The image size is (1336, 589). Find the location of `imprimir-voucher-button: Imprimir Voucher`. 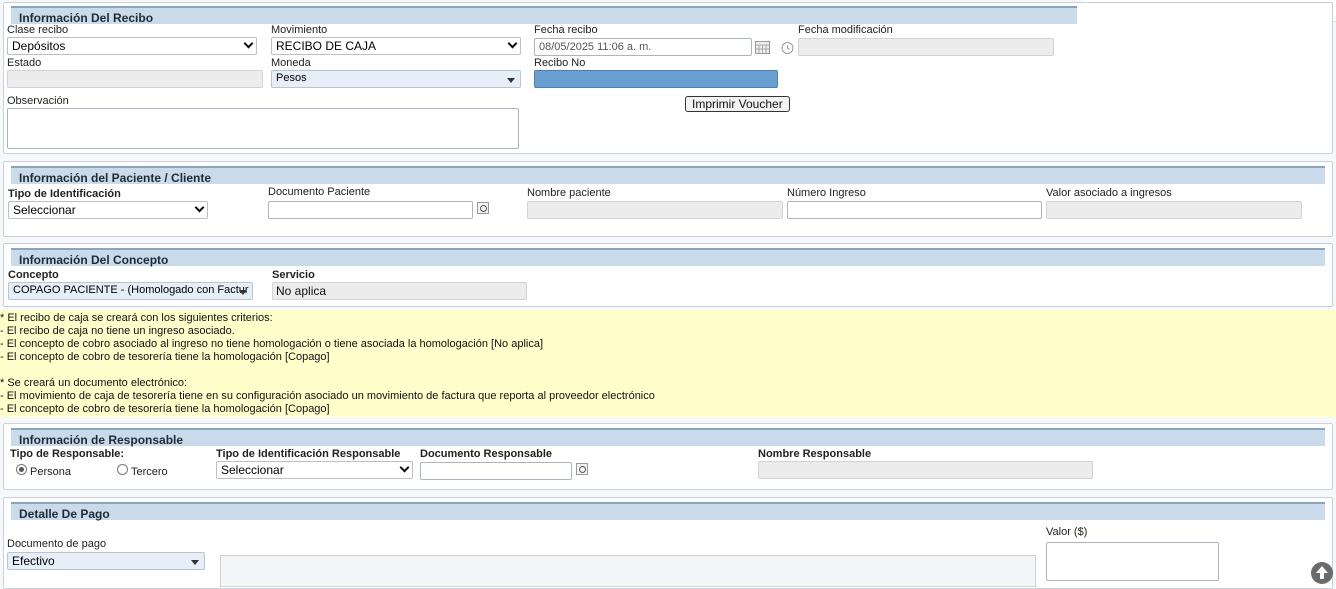

imprimir-voucher-button: Imprimir Voucher is located at coordinates (737, 104).